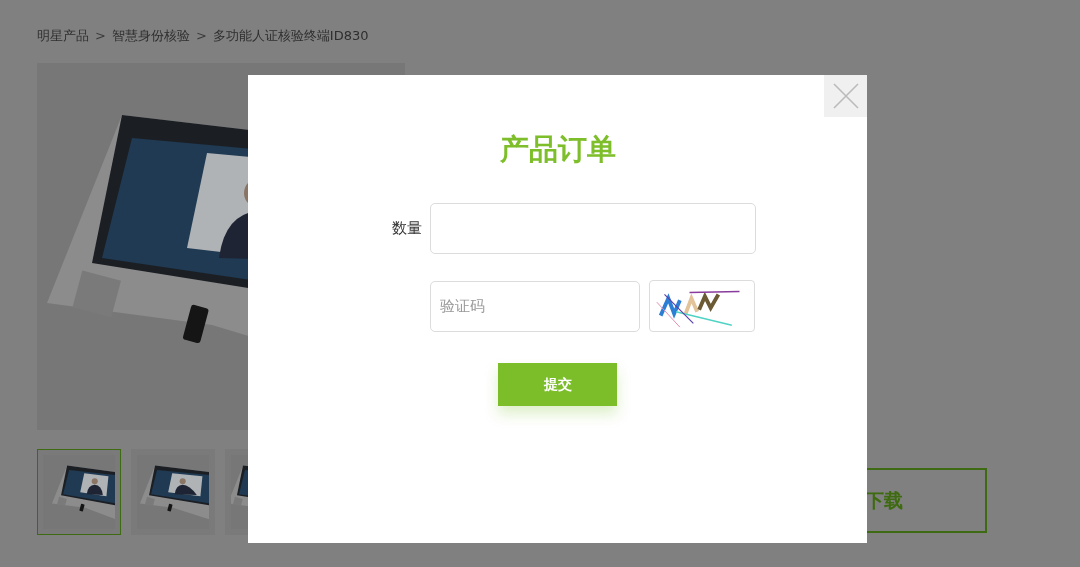 The width and height of the screenshot is (1080, 567). Describe the element at coordinates (63, 36) in the screenshot. I see `breadcrumb-link: 明星产品` at that location.